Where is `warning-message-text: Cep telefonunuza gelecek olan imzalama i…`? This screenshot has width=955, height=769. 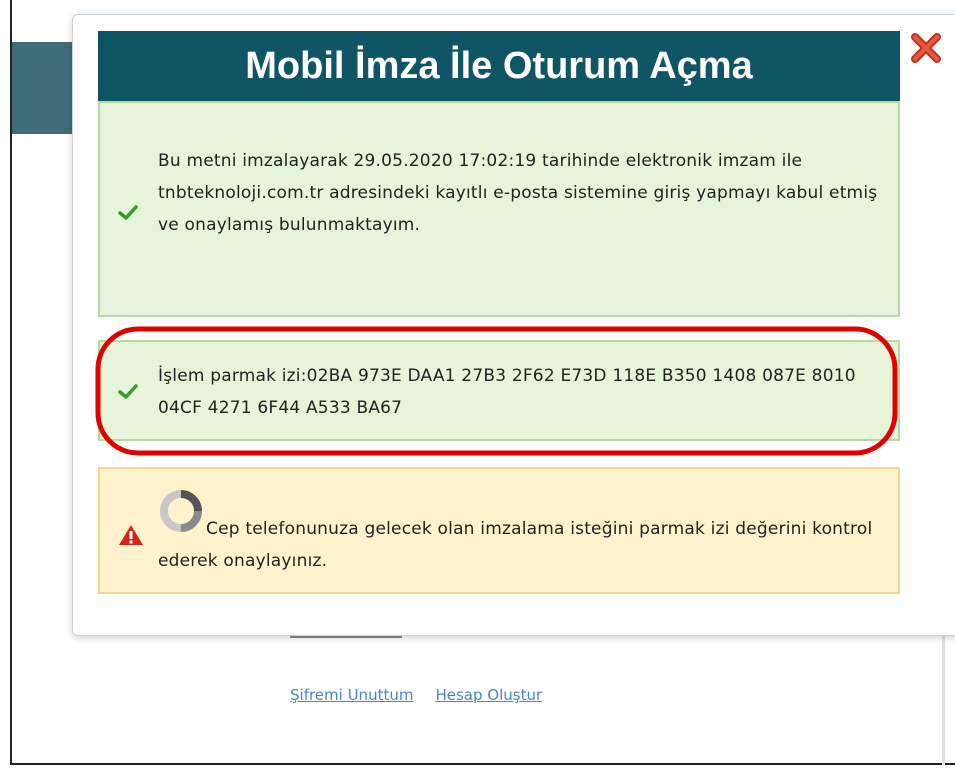 warning-message-text: Cep telefonunuza gelecek olan imzalama i… is located at coordinates (515, 545).